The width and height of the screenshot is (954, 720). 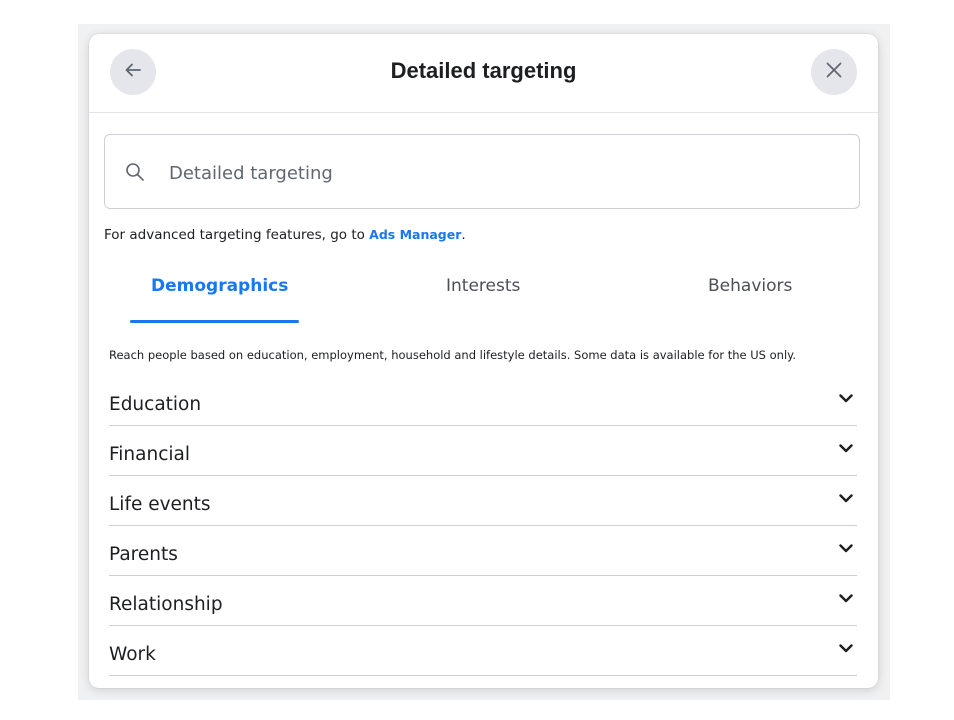 I want to click on category-parents: Parents, so click(x=483, y=551).